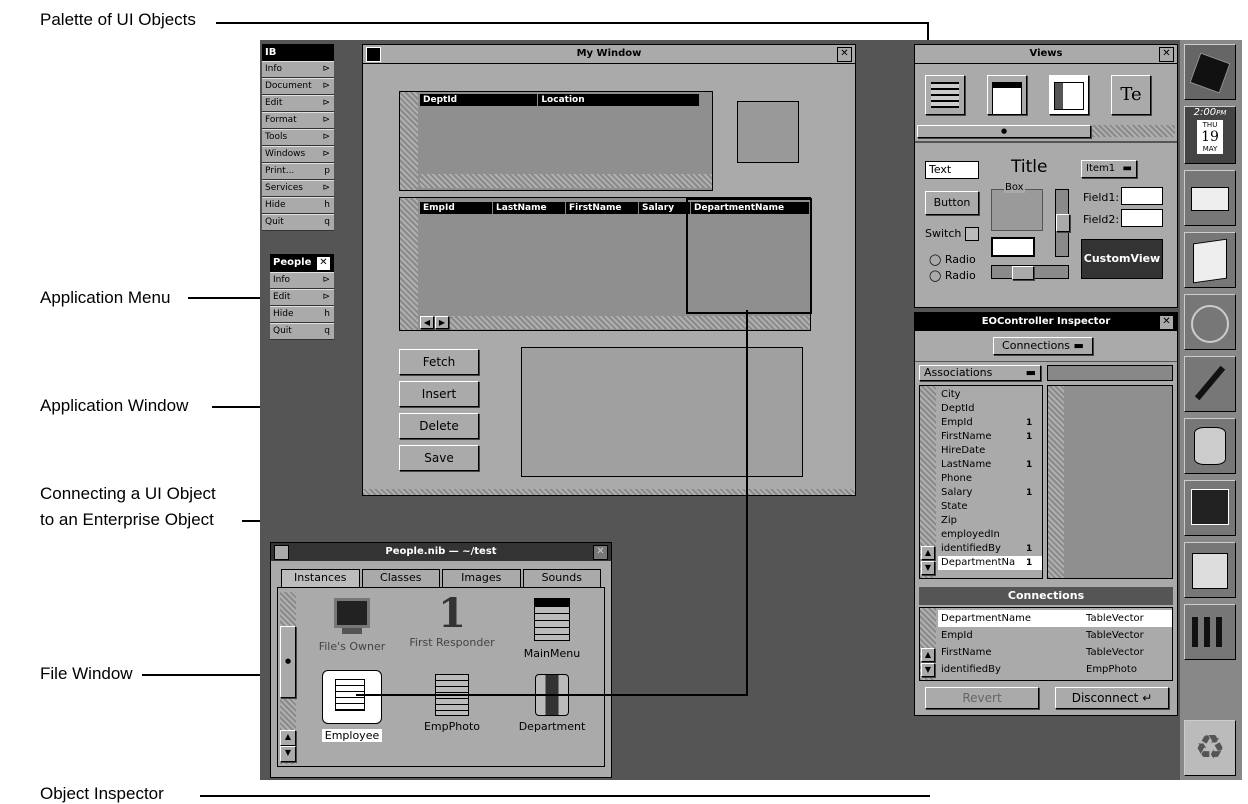 The width and height of the screenshot is (1248, 804). I want to click on column-header: FirstName, so click(603, 208).